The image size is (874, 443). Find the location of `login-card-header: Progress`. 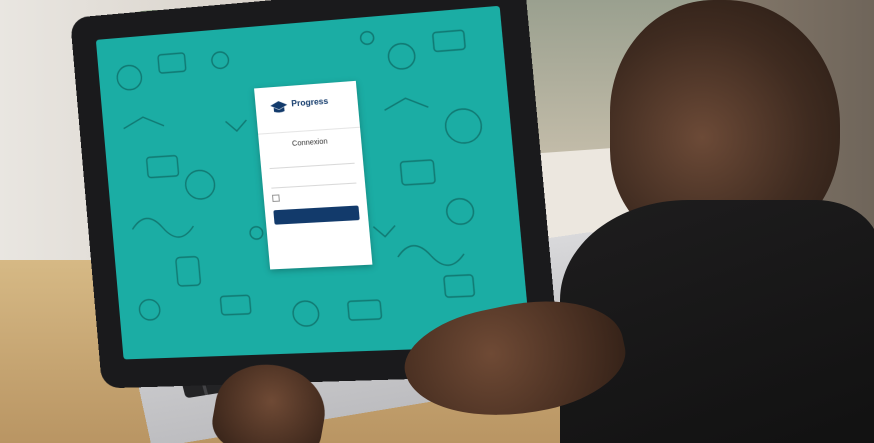

login-card-header: Progress is located at coordinates (307, 107).